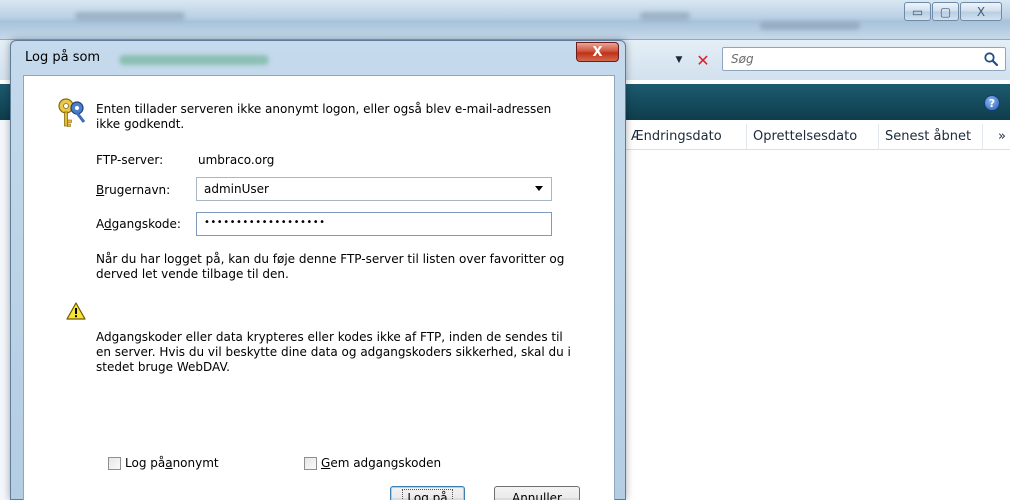 The image size is (1010, 500). I want to click on cancel-button: Annuller, so click(537, 493).